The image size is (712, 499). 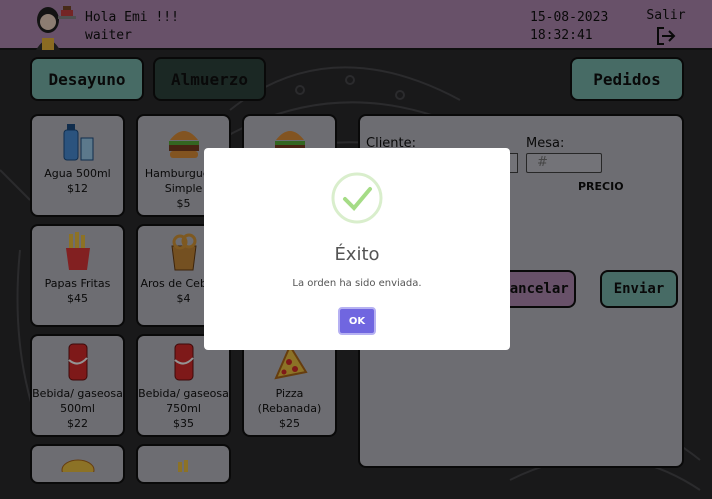 What do you see at coordinates (357, 283) in the screenshot?
I see `dialog-message: La orden ha sido enviada.` at bounding box center [357, 283].